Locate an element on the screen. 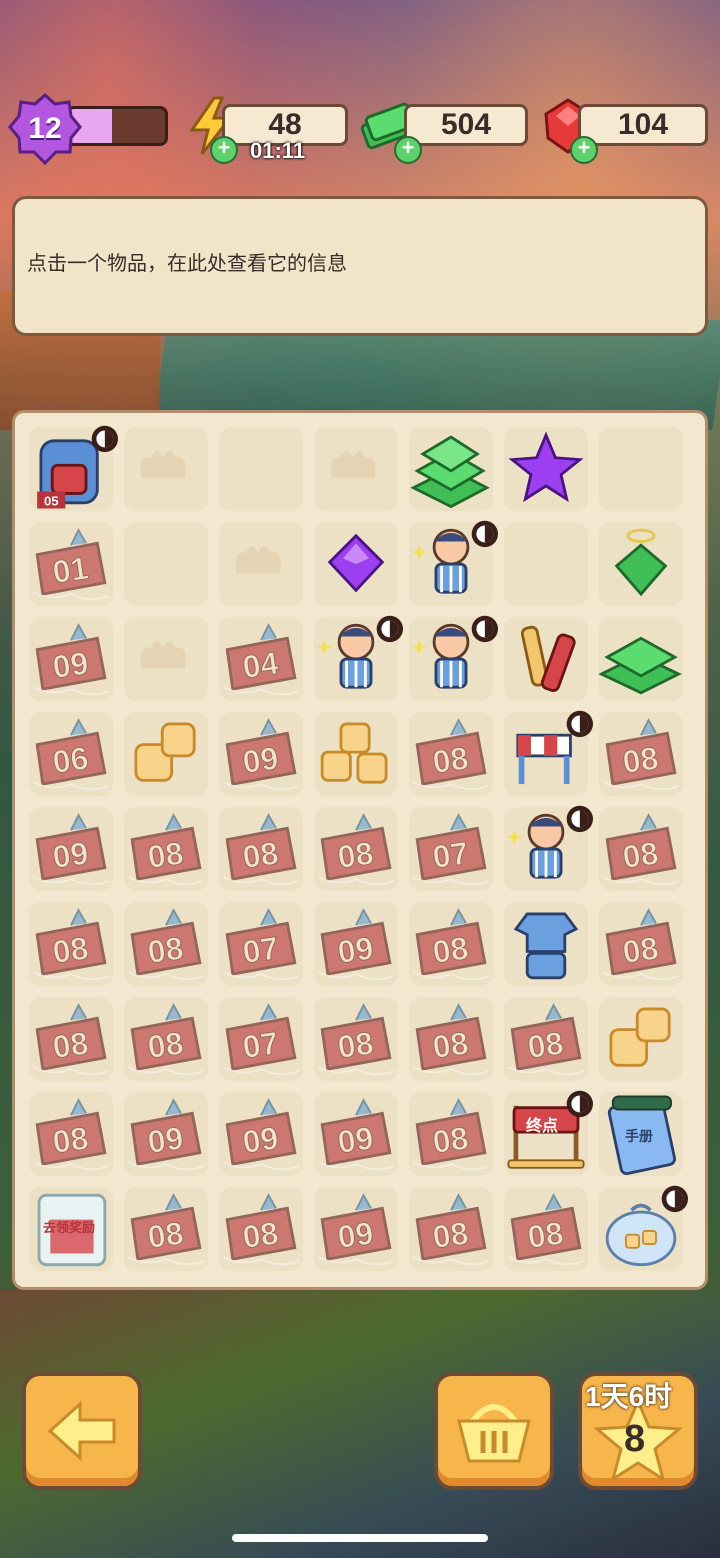 The height and width of the screenshot is (1558, 720). cash-counter: 504 is located at coordinates (466, 125).